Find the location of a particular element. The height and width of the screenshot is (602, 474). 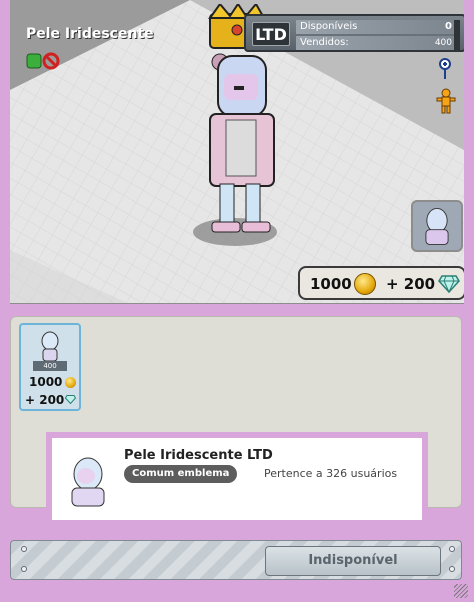

ltd-sold-value: 400 is located at coordinates (443, 43).